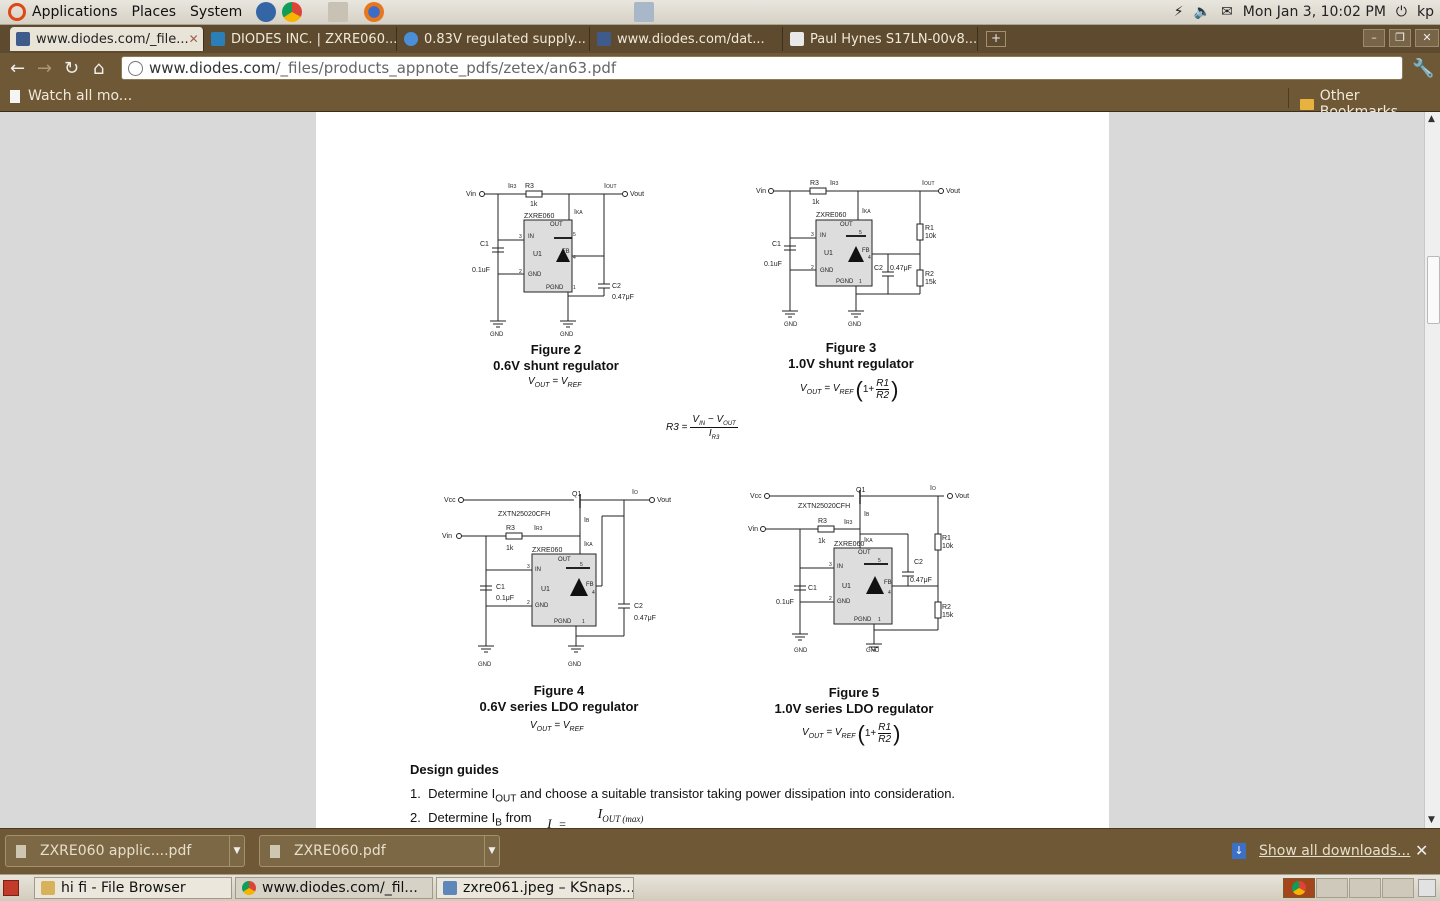 This screenshot has height=901, width=1440. What do you see at coordinates (1179, 12) in the screenshot?
I see `network-icon: ⚡` at bounding box center [1179, 12].